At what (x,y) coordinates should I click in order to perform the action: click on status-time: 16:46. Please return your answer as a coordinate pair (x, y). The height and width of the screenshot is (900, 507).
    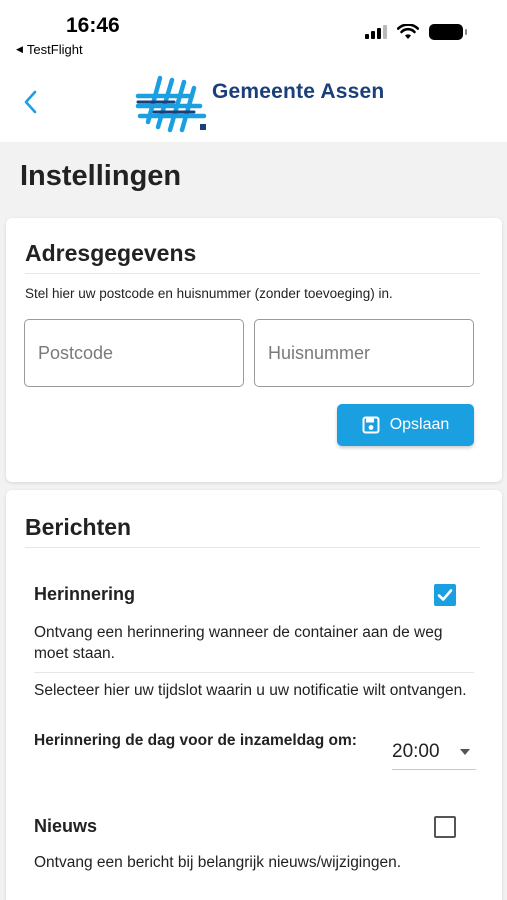
    Looking at the image, I should click on (93, 25).